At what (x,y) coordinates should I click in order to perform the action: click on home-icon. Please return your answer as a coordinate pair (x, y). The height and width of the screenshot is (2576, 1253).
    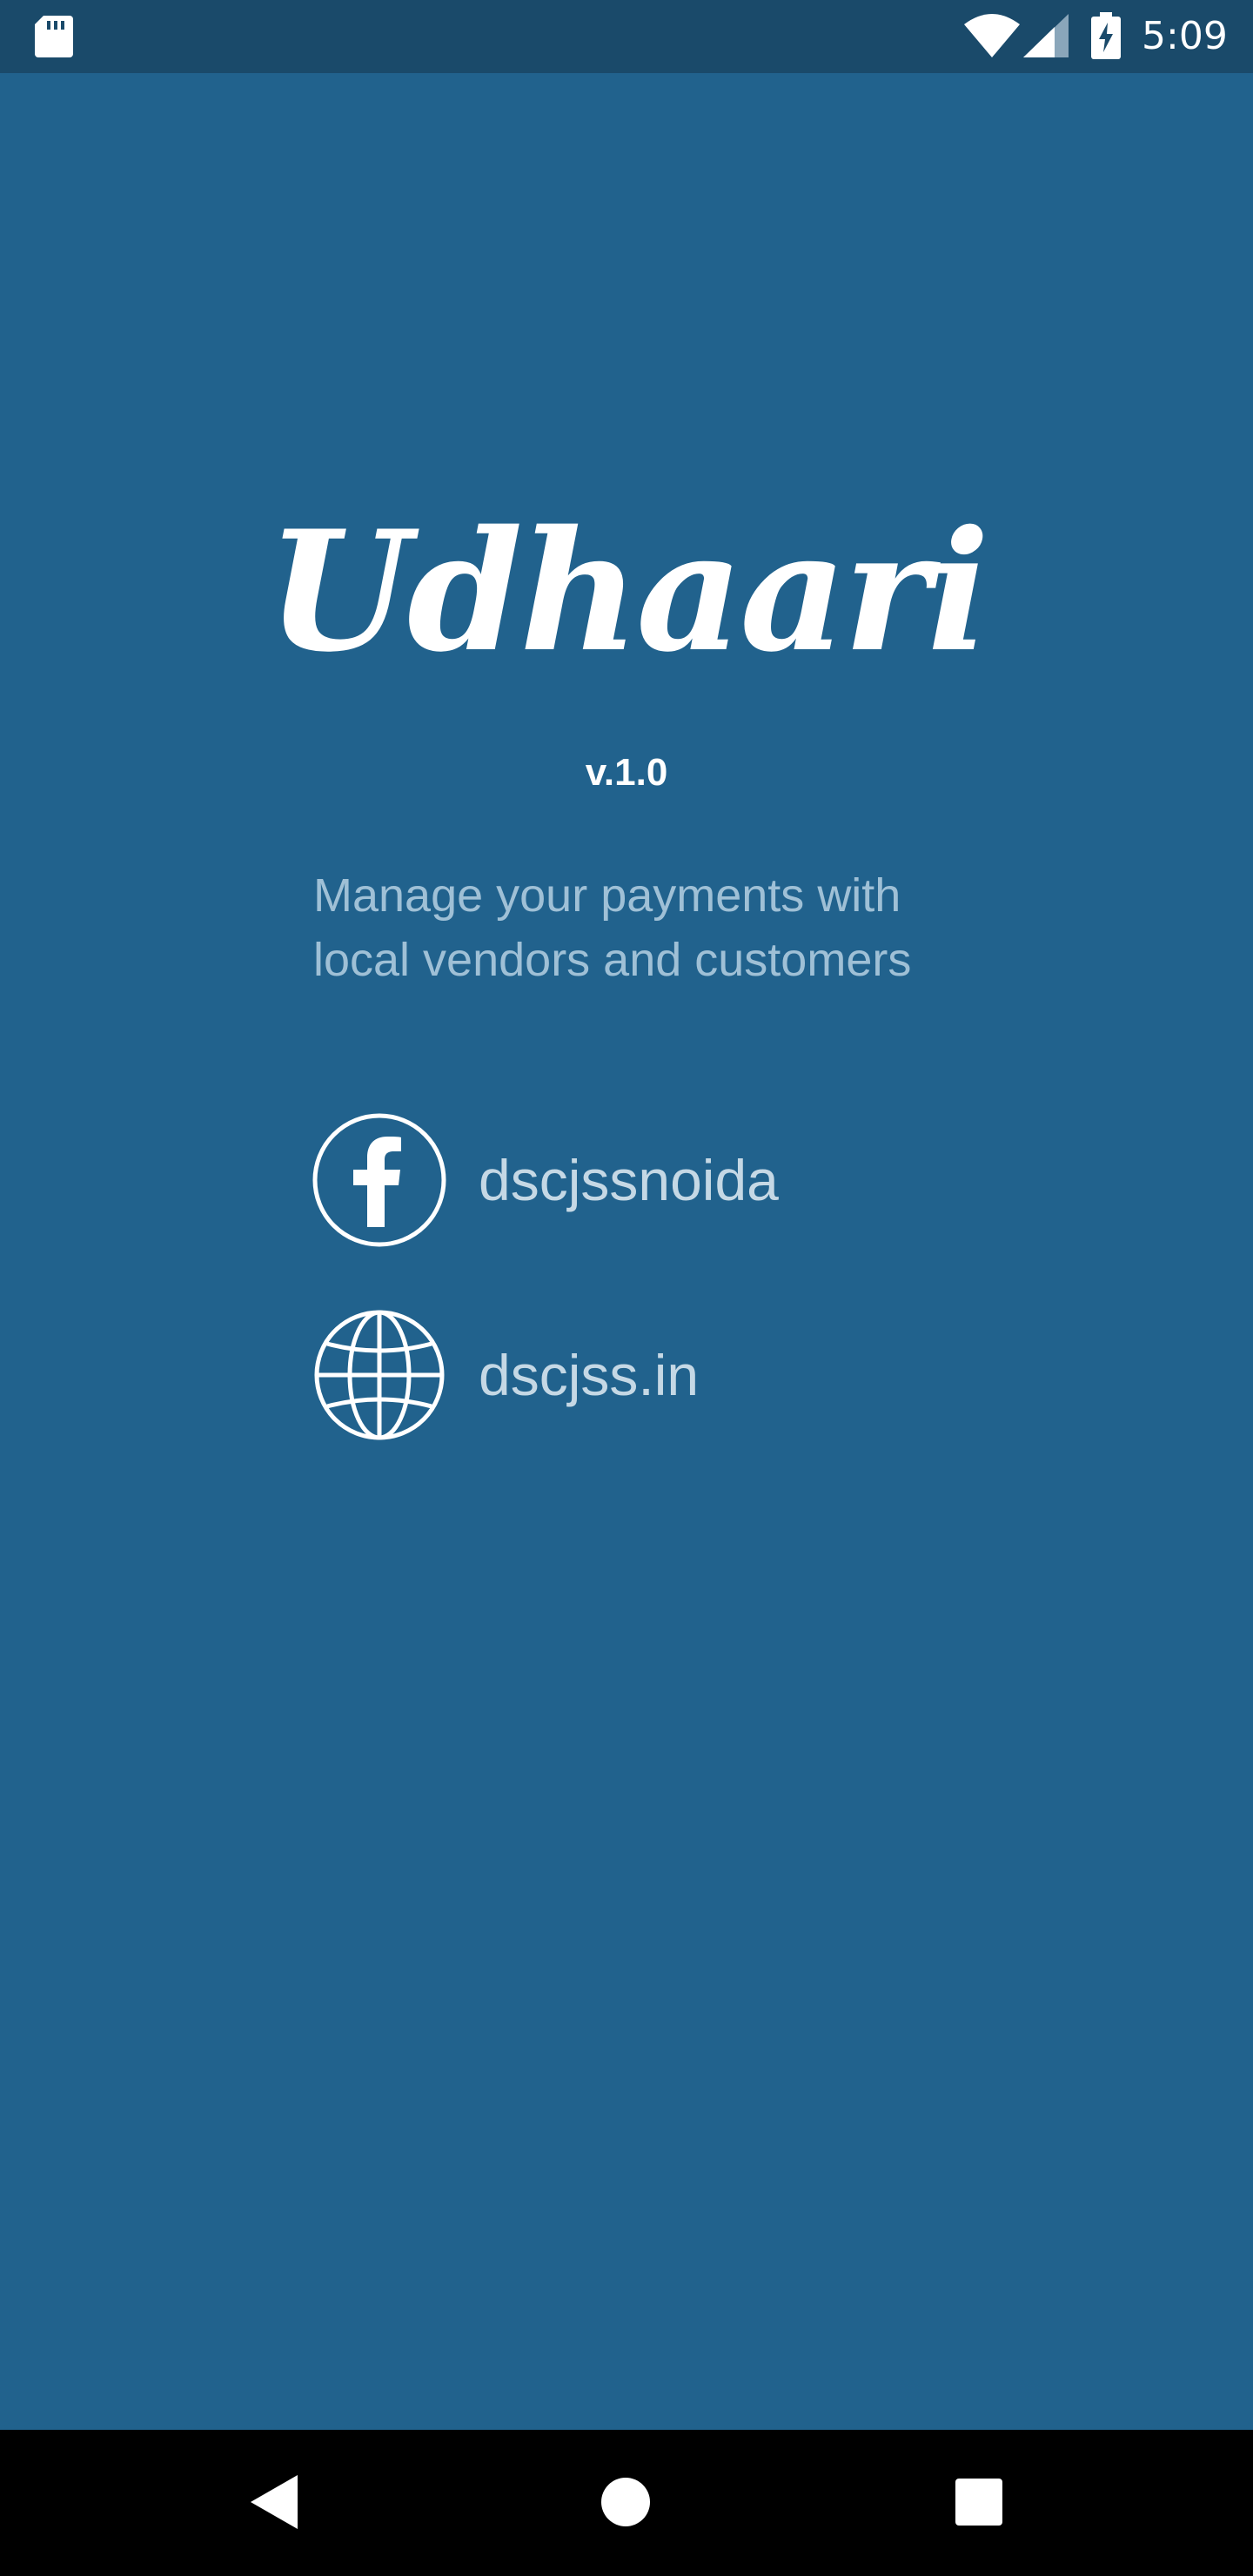
    Looking at the image, I should click on (625, 2502).